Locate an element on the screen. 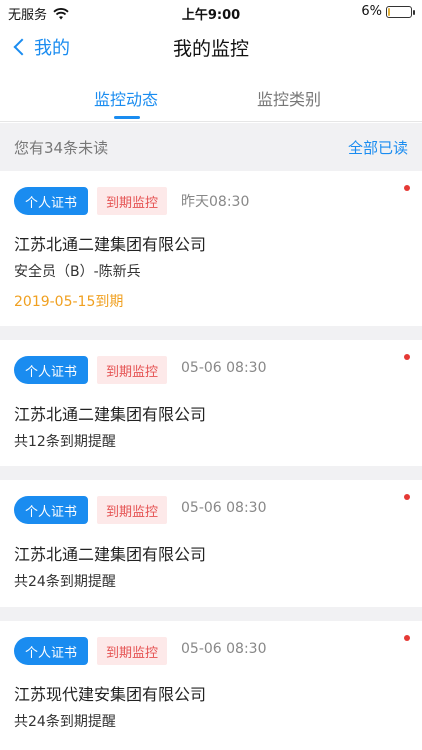 The height and width of the screenshot is (750, 422). nav-bar: 我的 我的监控 is located at coordinates (211, 47).